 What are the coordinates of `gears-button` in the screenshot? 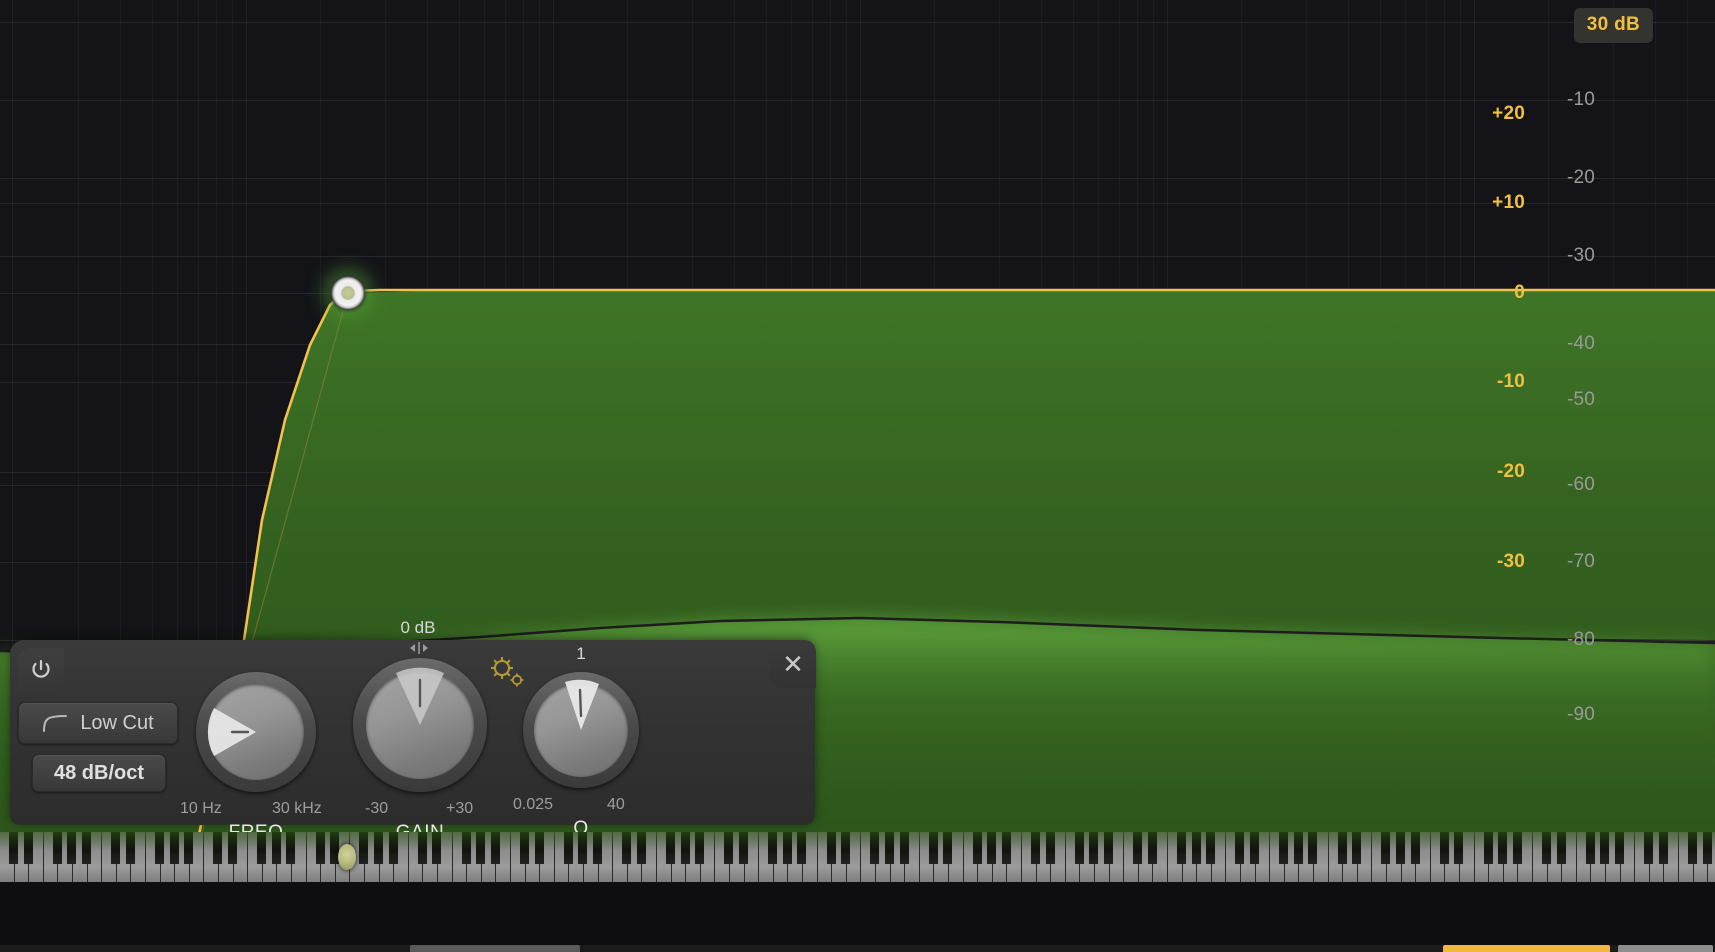 It's located at (508, 675).